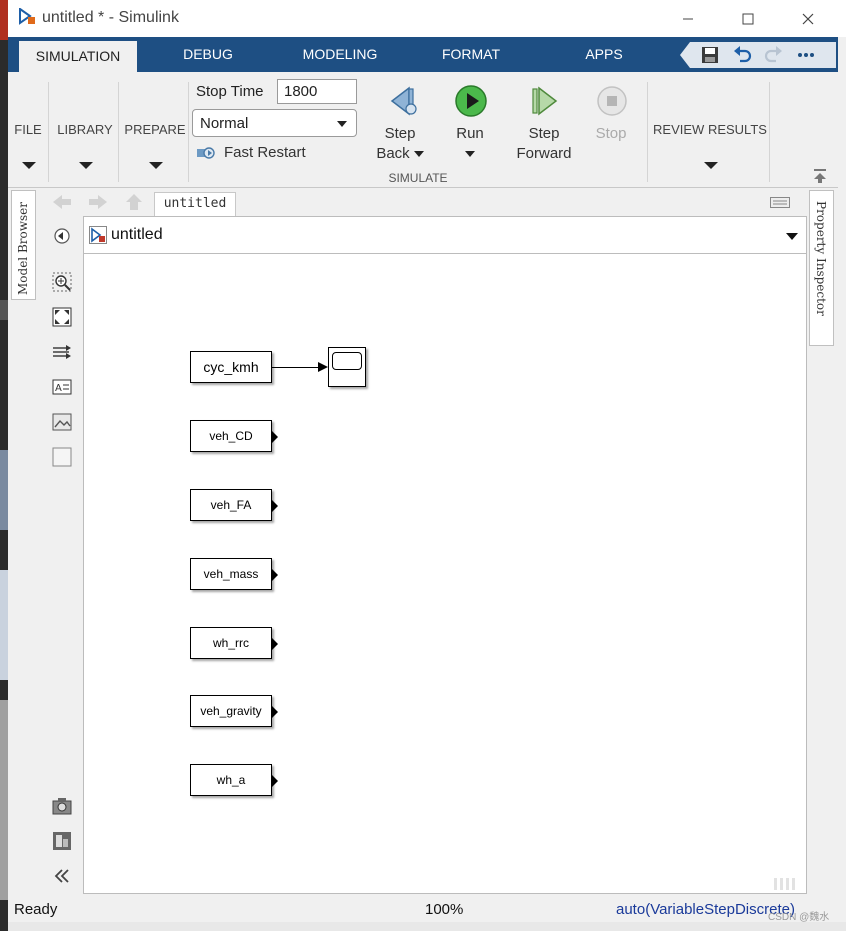 The height and width of the screenshot is (931, 846). I want to click on annotation-icon: A, so click(62, 387).